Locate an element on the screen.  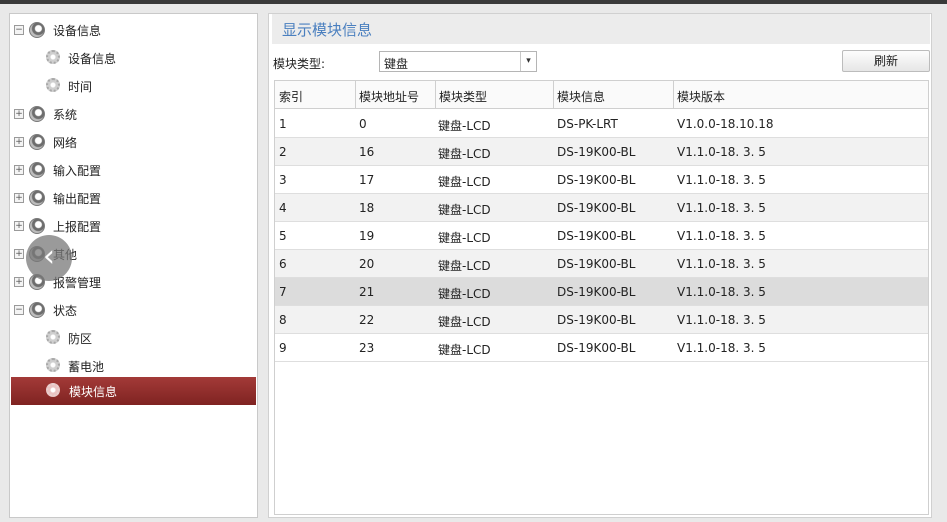
column-header-version: 模块版本 is located at coordinates (800, 95).